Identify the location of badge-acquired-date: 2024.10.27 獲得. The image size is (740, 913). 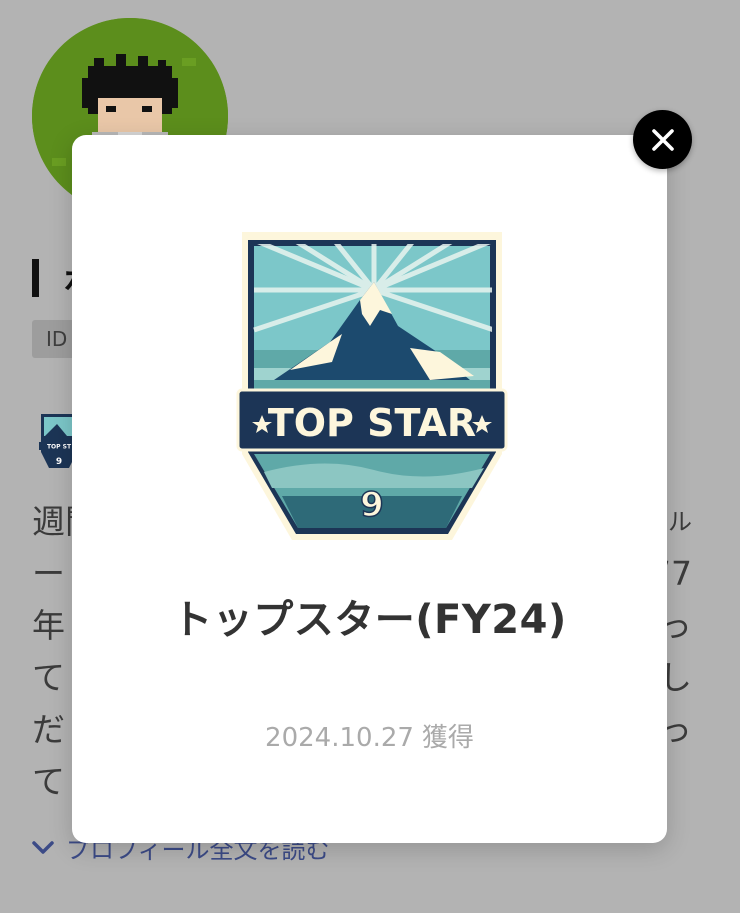
(369, 735).